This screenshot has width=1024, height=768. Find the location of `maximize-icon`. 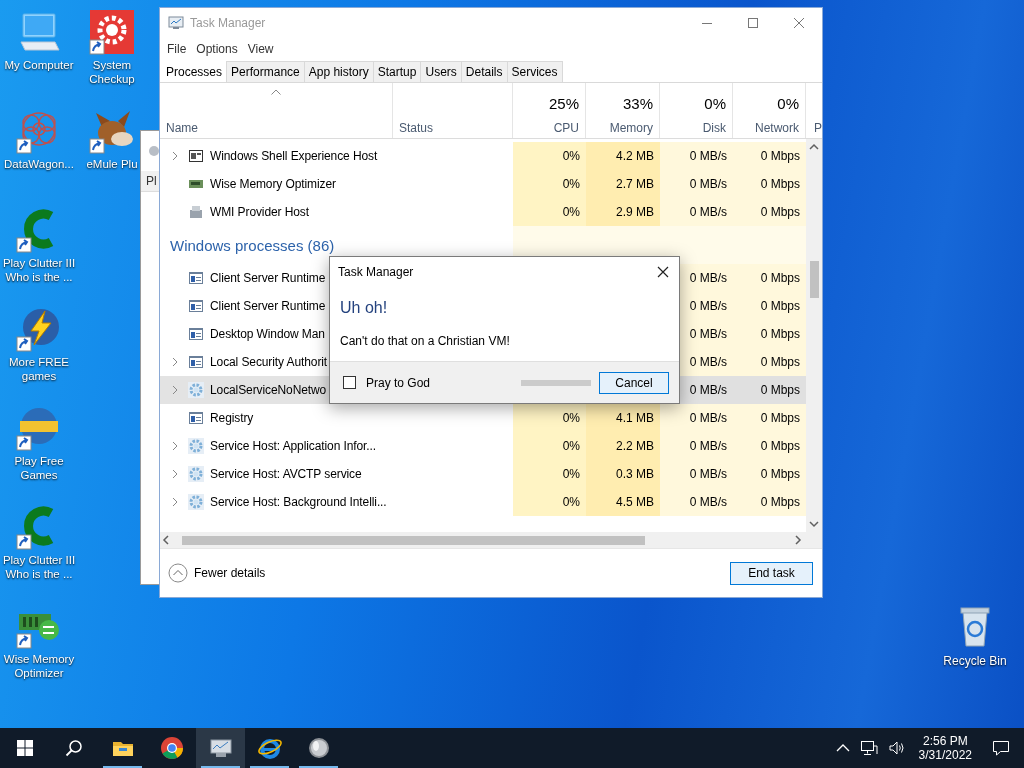

maximize-icon is located at coordinates (753, 23).